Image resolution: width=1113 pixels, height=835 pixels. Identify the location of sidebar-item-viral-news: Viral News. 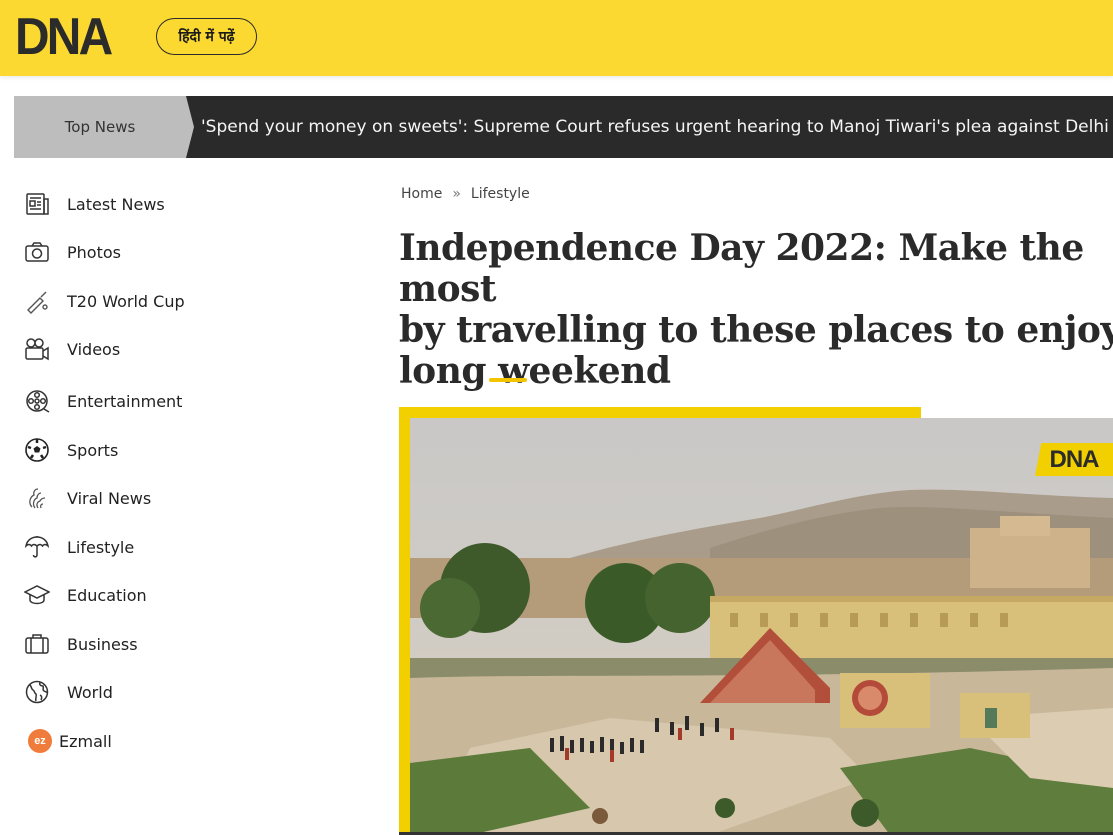
(87, 498).